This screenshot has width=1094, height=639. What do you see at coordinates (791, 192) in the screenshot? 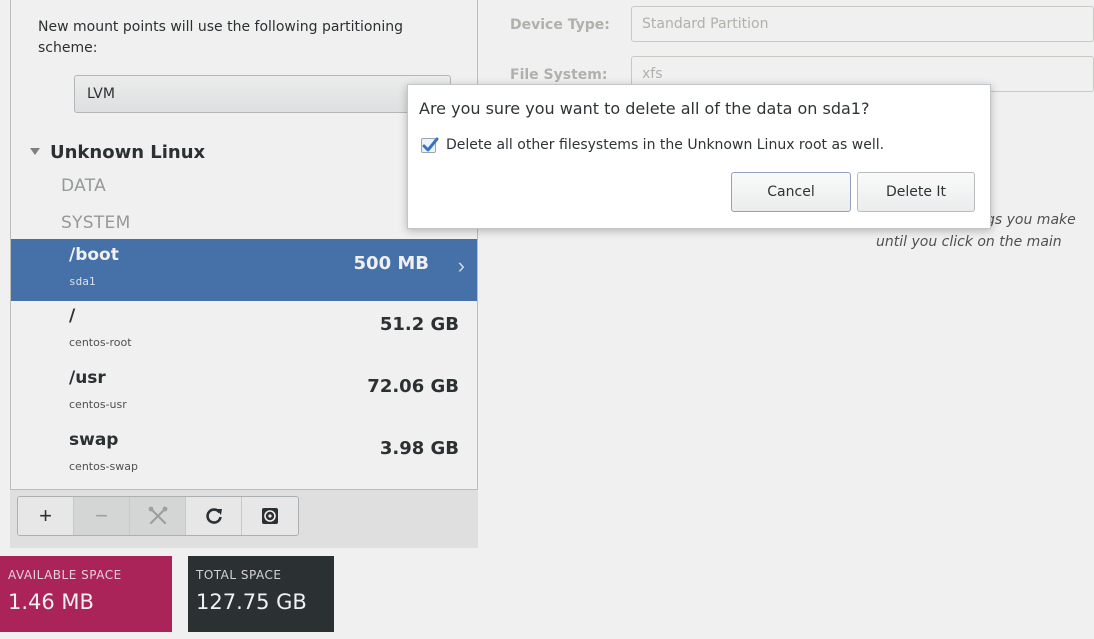
I see `cancel-button: Cancel` at bounding box center [791, 192].